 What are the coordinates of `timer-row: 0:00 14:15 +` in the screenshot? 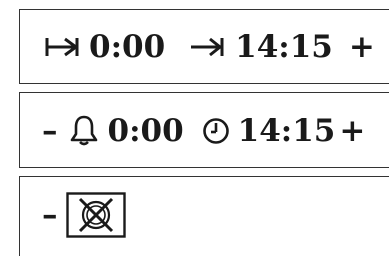 It's located at (210, 47).